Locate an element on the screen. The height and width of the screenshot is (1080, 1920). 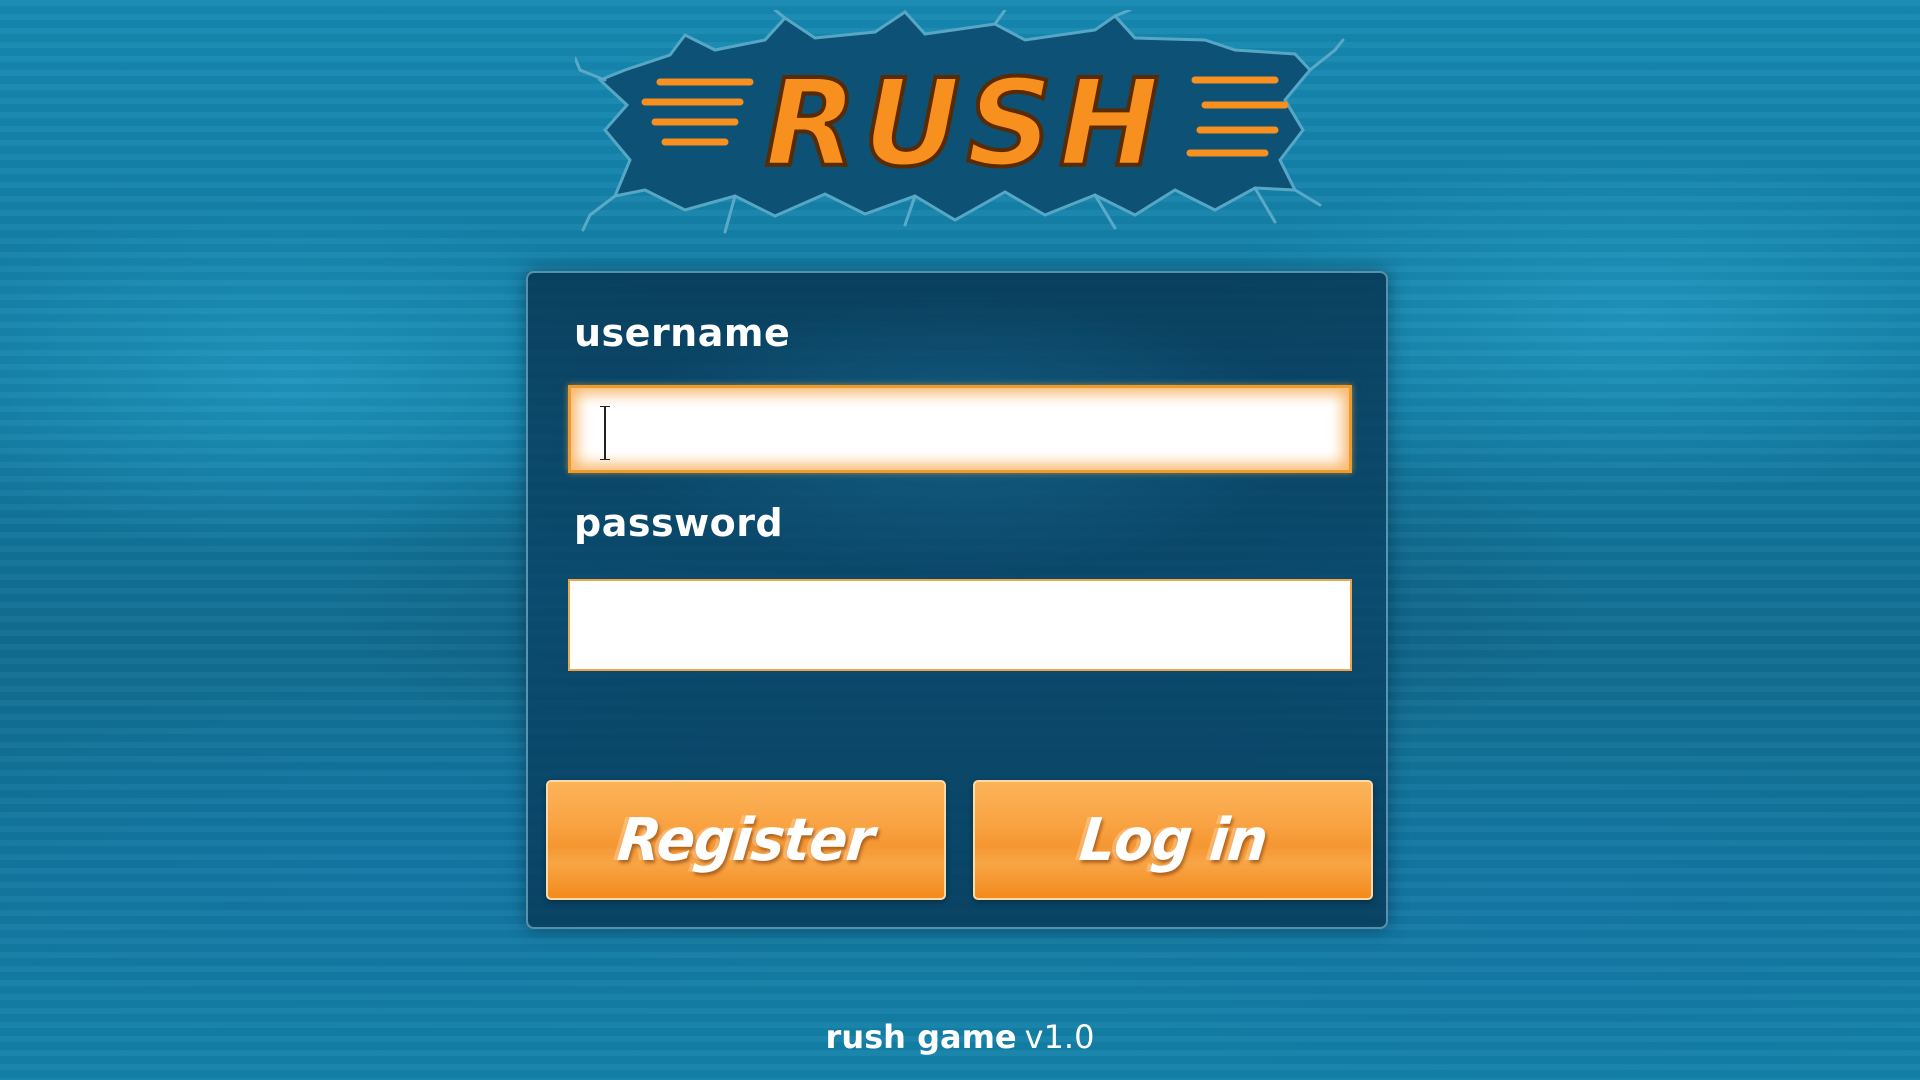
register-button-label: Register is located at coordinates (746, 840).